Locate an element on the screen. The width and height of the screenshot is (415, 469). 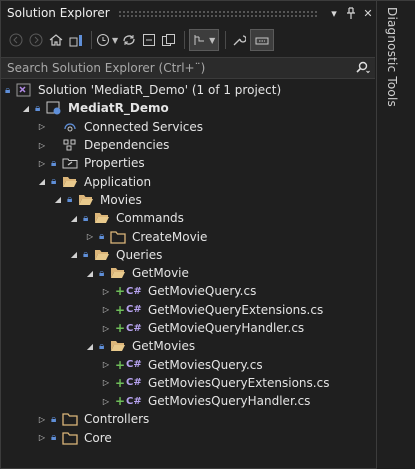
search-input: Search Solution Explorer (Ctrl+¨) is located at coordinates (178, 68).